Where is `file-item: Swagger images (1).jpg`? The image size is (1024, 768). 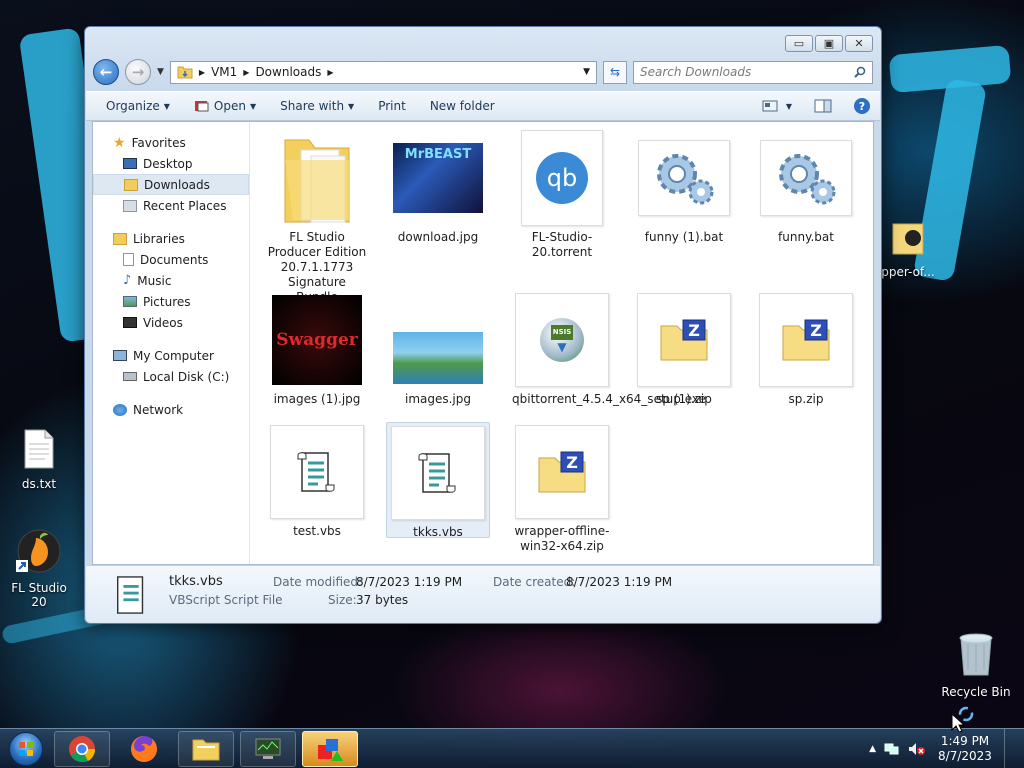
file-item: Swagger images (1).jpg is located at coordinates (317, 349).